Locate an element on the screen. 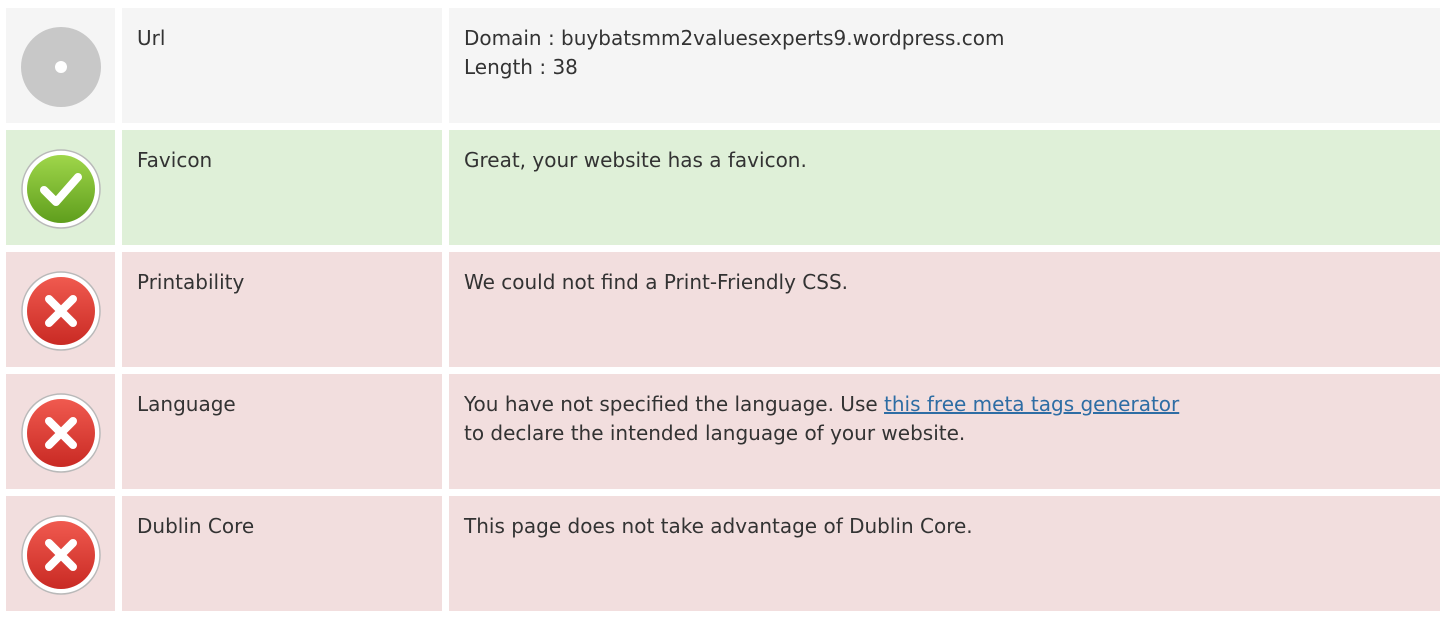 The width and height of the screenshot is (1446, 618). favicon-label: Favicon is located at coordinates (282, 187).